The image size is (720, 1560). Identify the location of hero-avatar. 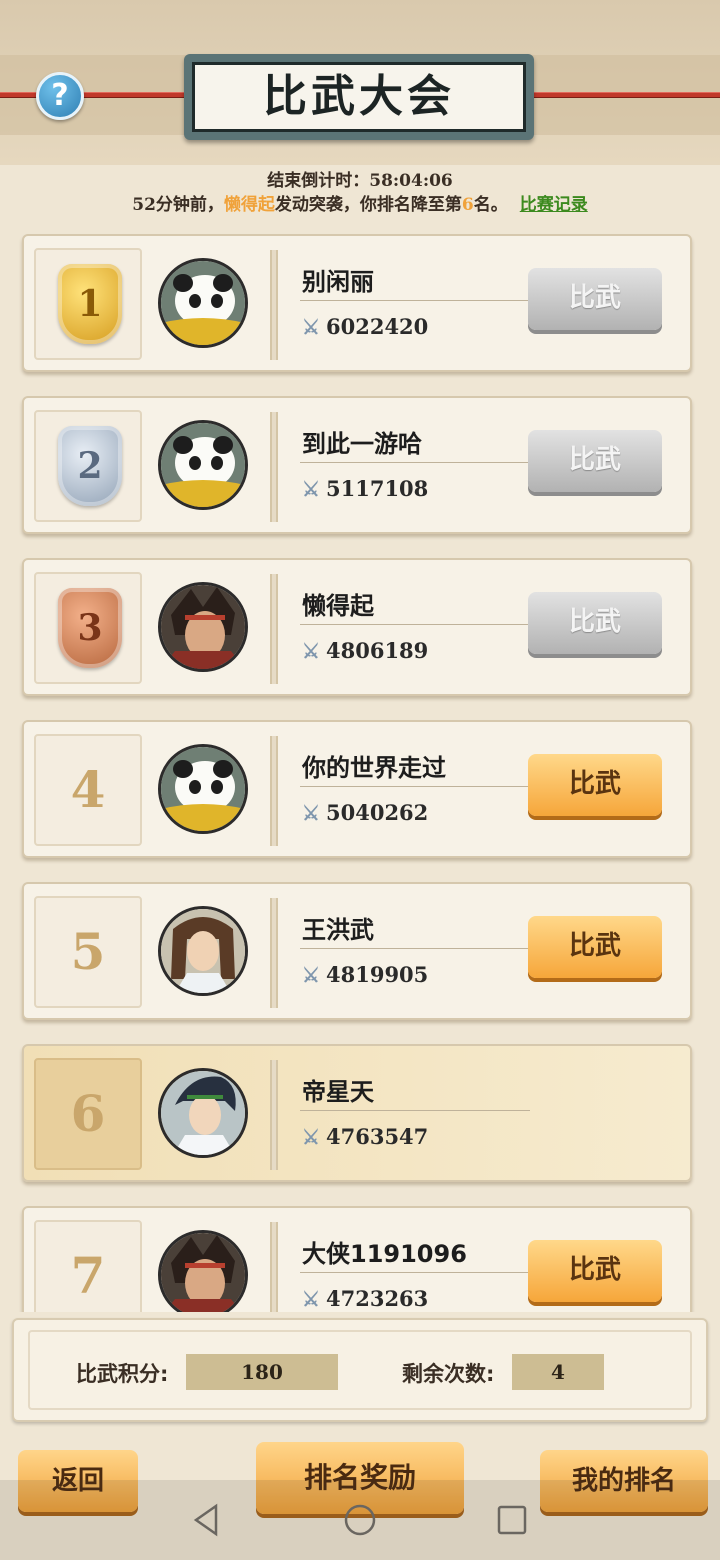
(203, 1113).